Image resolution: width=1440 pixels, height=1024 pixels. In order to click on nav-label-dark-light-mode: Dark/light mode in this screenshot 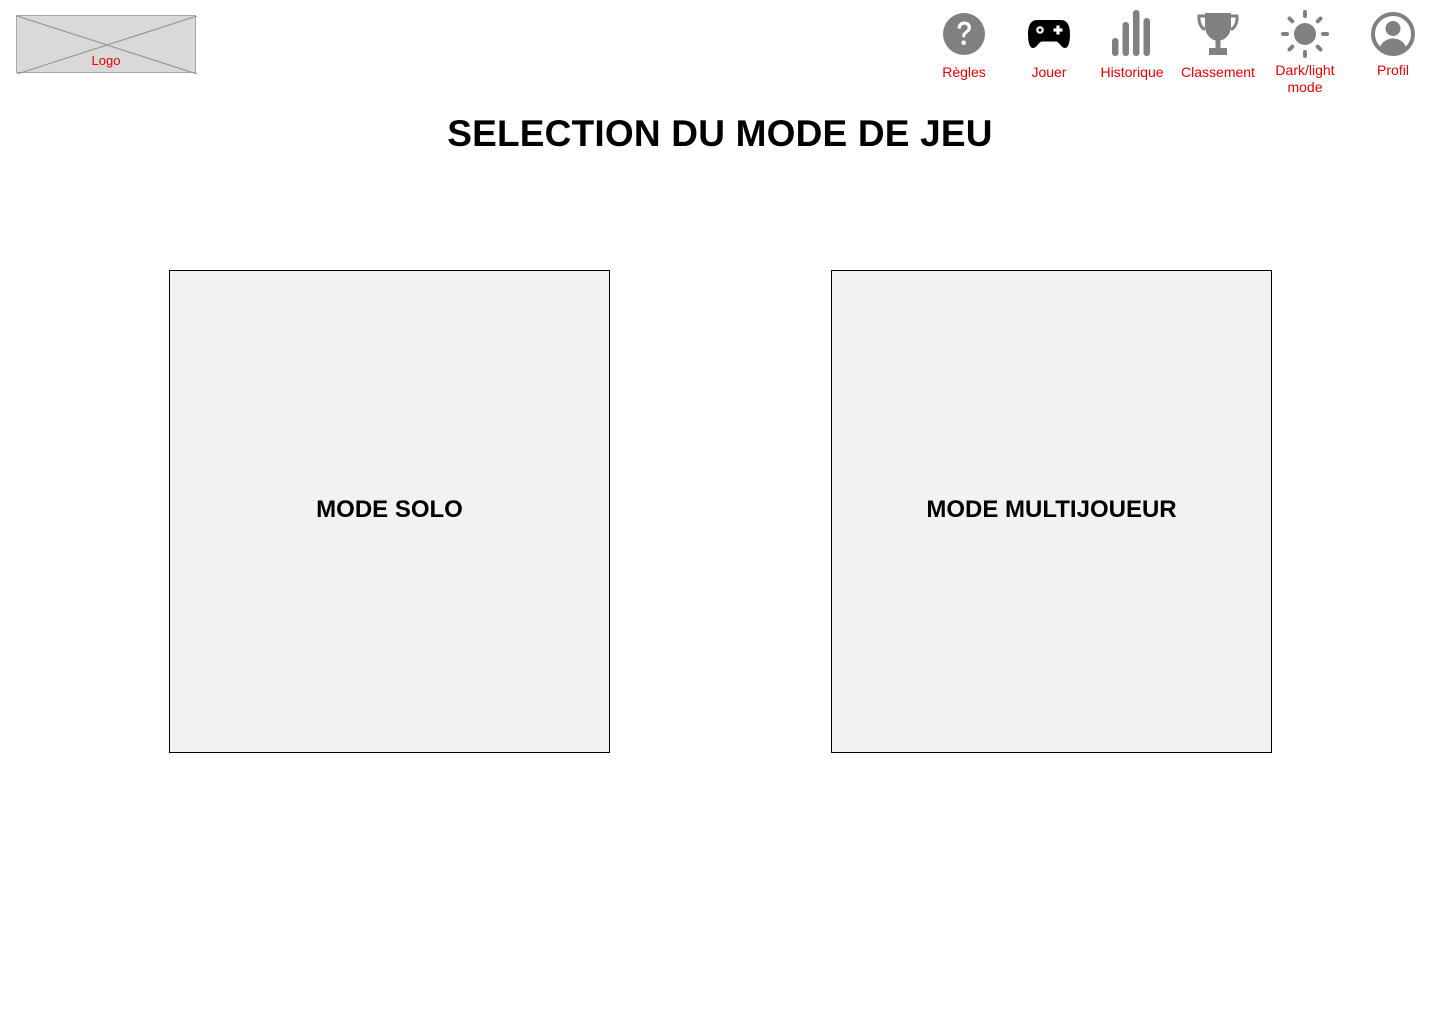, I will do `click(1305, 78)`.